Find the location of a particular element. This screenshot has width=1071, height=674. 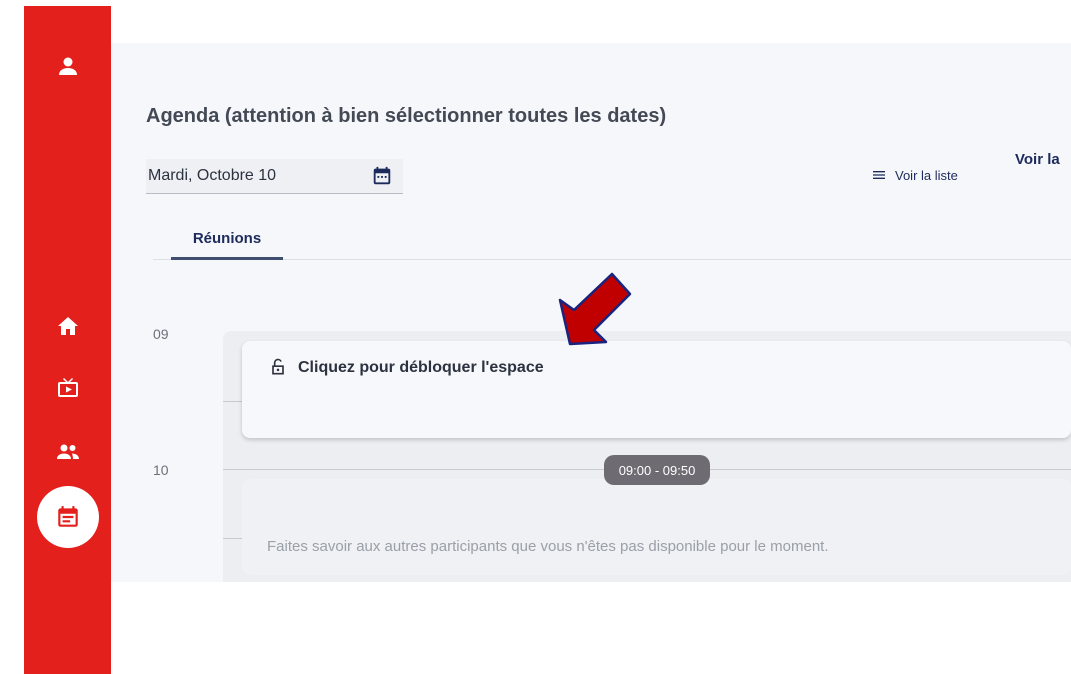

hour-label: 10 is located at coordinates (161, 470).